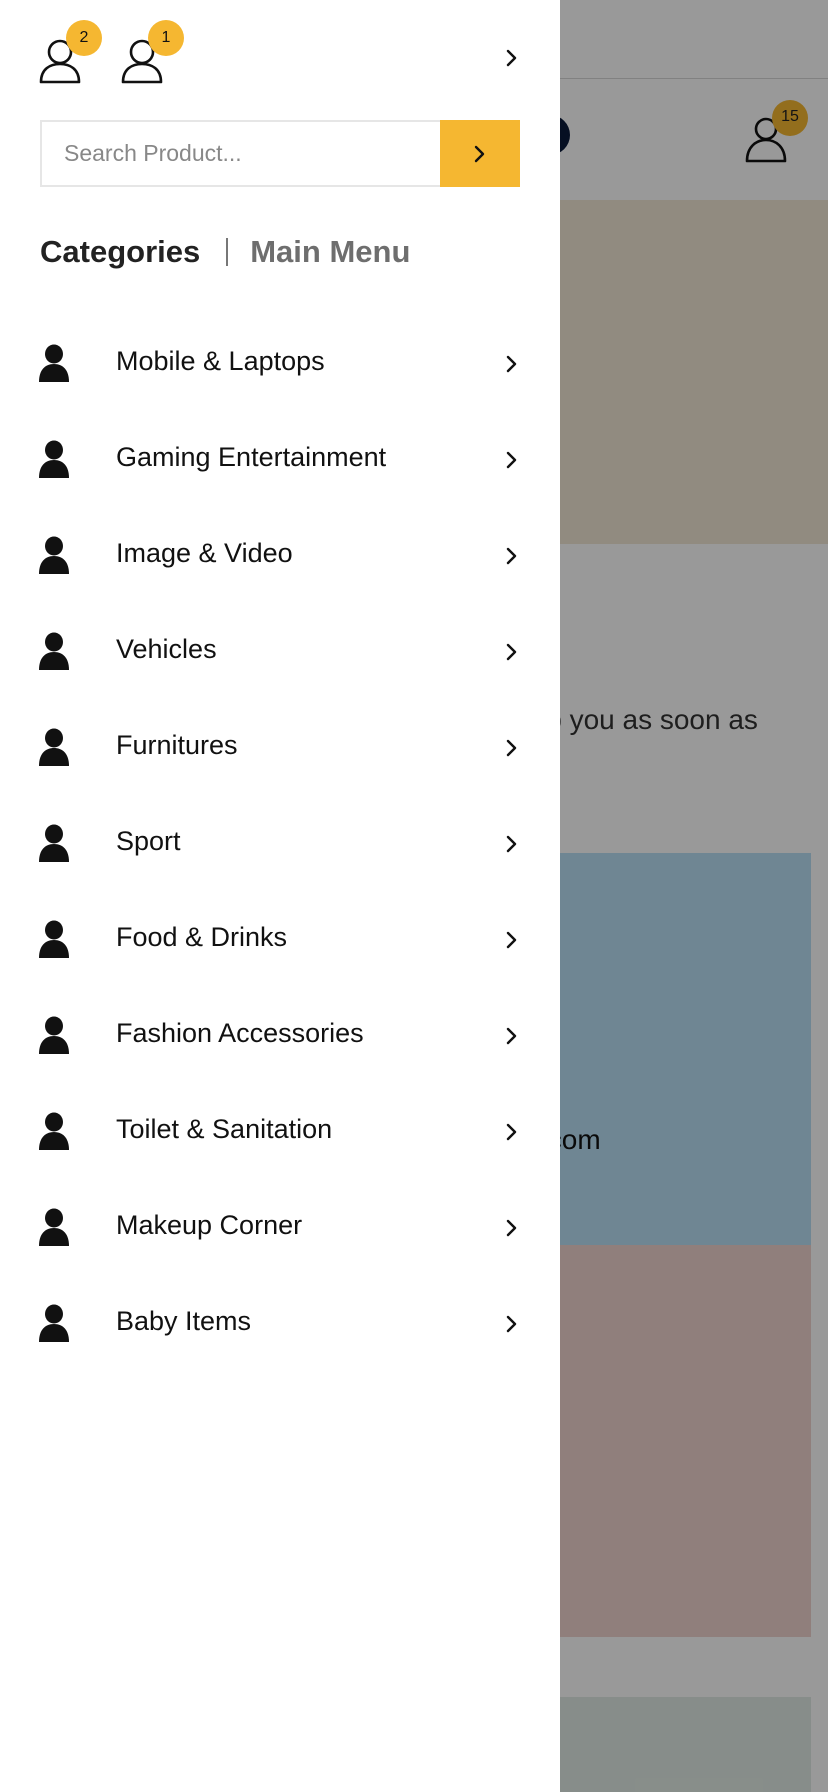  What do you see at coordinates (280, 748) in the screenshot?
I see `category-item-furnitures: Furnitures` at bounding box center [280, 748].